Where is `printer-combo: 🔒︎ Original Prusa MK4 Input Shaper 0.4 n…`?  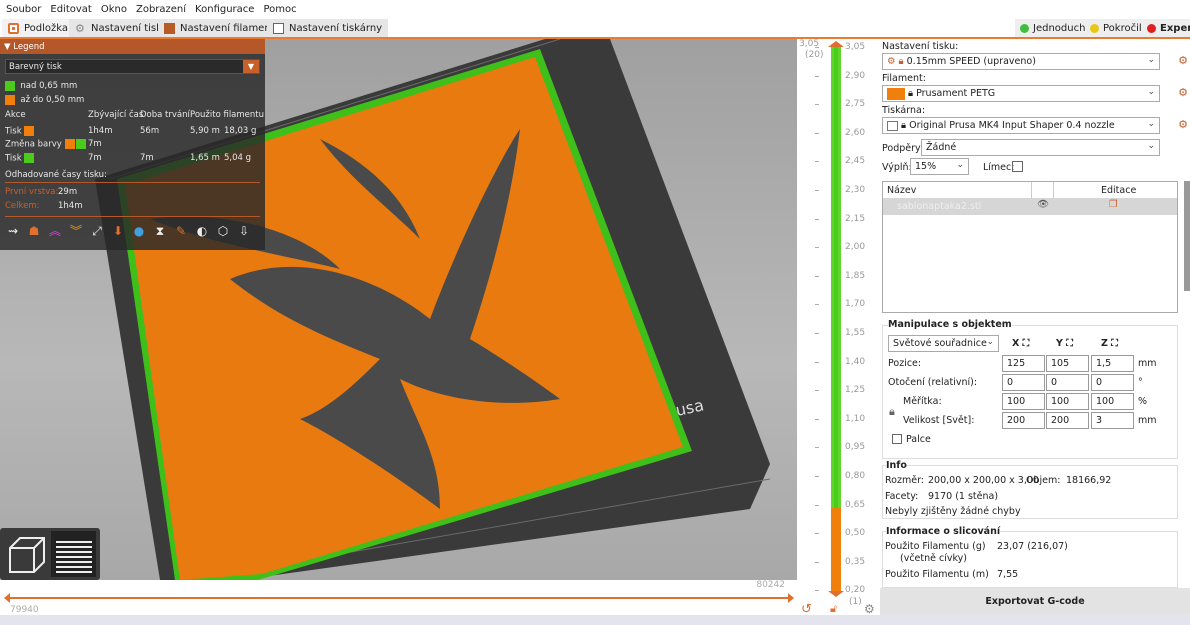 printer-combo: 🔒︎ Original Prusa MK4 Input Shaper 0.4 n… is located at coordinates (1021, 125).